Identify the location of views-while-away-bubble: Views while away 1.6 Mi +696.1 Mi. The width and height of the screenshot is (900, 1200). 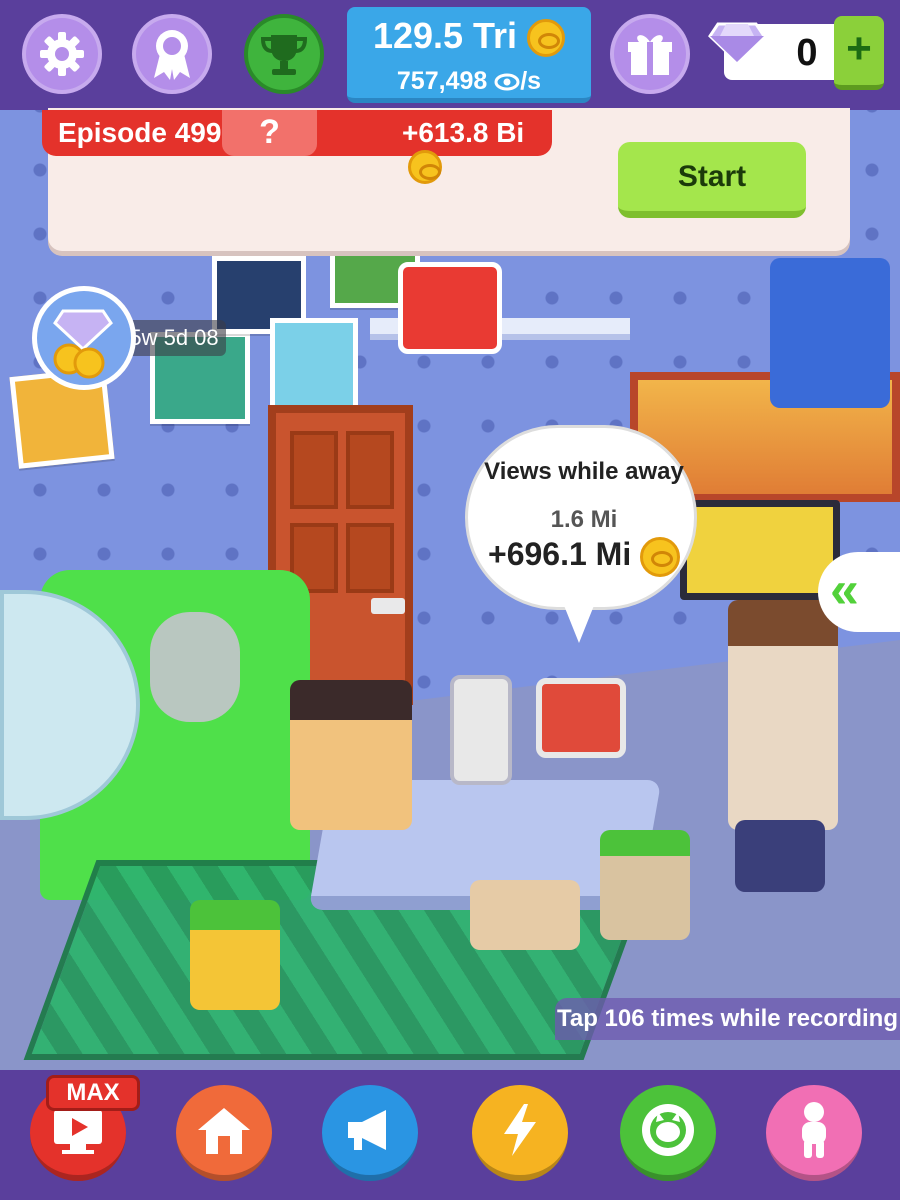
(581, 534).